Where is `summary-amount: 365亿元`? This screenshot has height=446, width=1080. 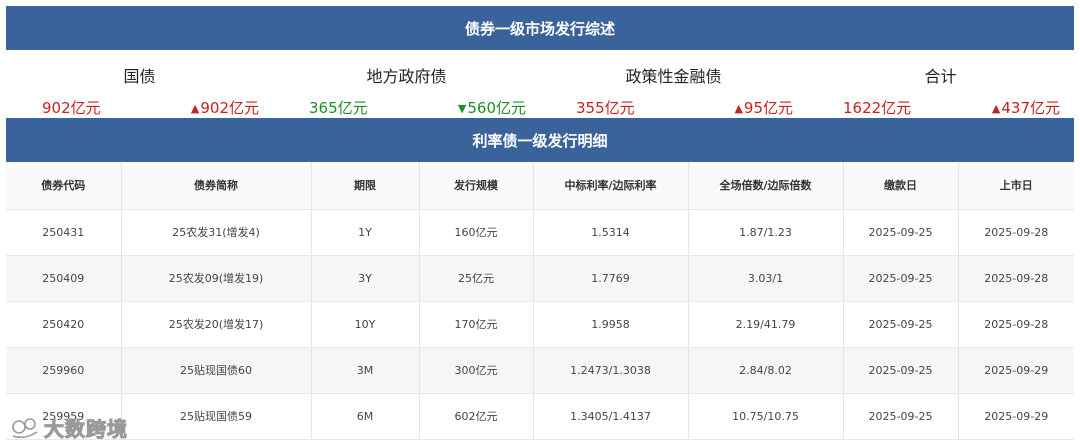
summary-amount: 365亿元 is located at coordinates (338, 108).